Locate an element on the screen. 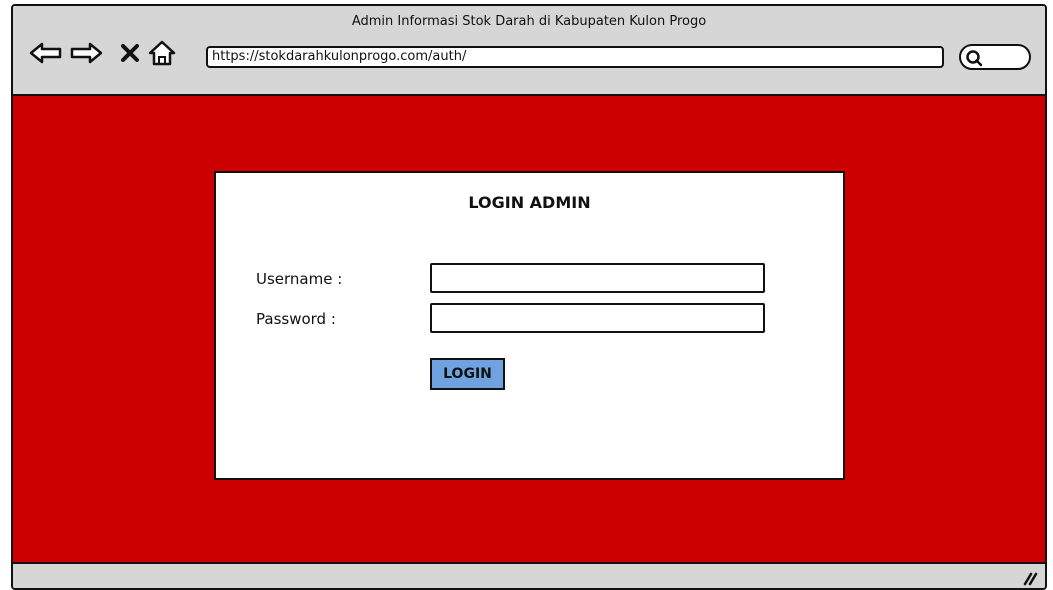 Image resolution: width=1053 pixels, height=590 pixels. username-label: Username : is located at coordinates (299, 279).